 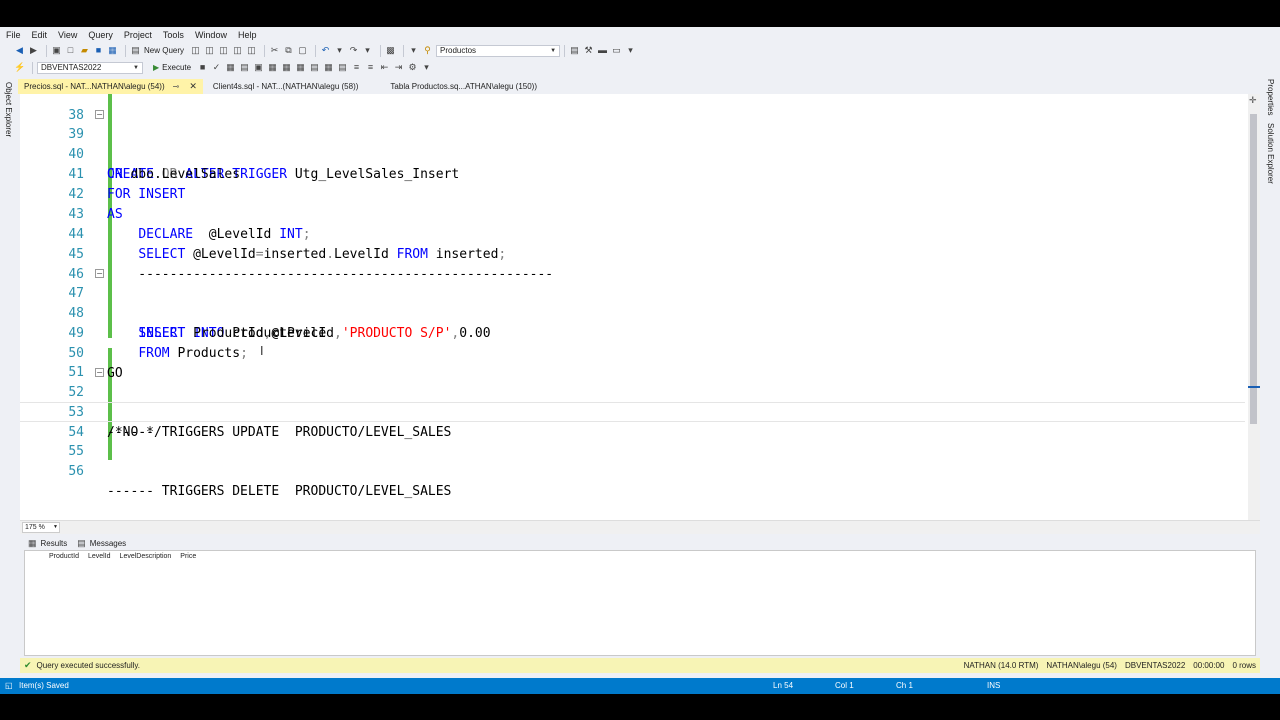 I want to click on execute-button: ▶ Execute, so click(x=172, y=67).